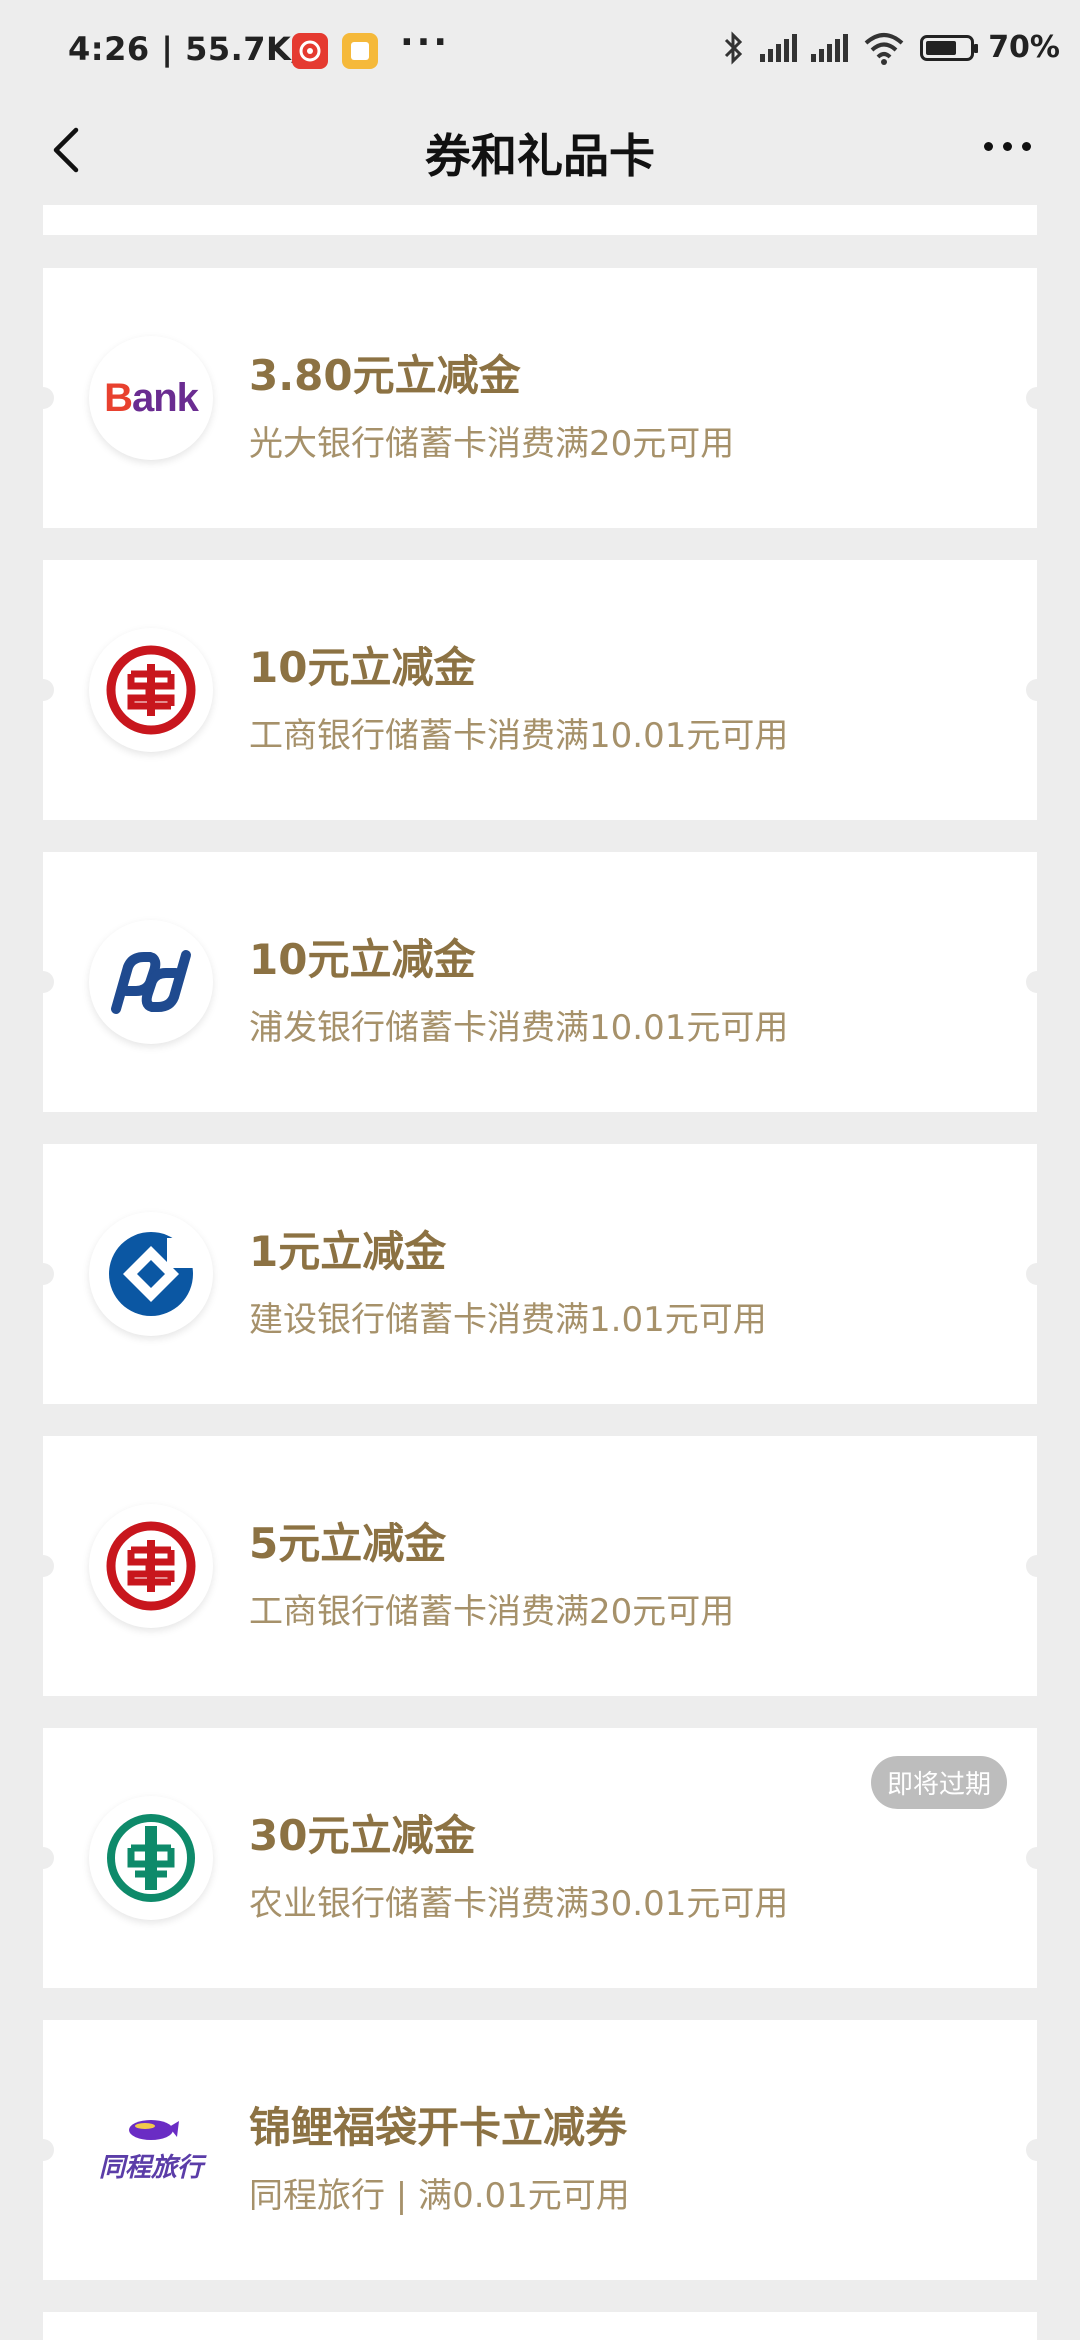  What do you see at coordinates (1024, 47) in the screenshot?
I see `battery-percent: 70%` at bounding box center [1024, 47].